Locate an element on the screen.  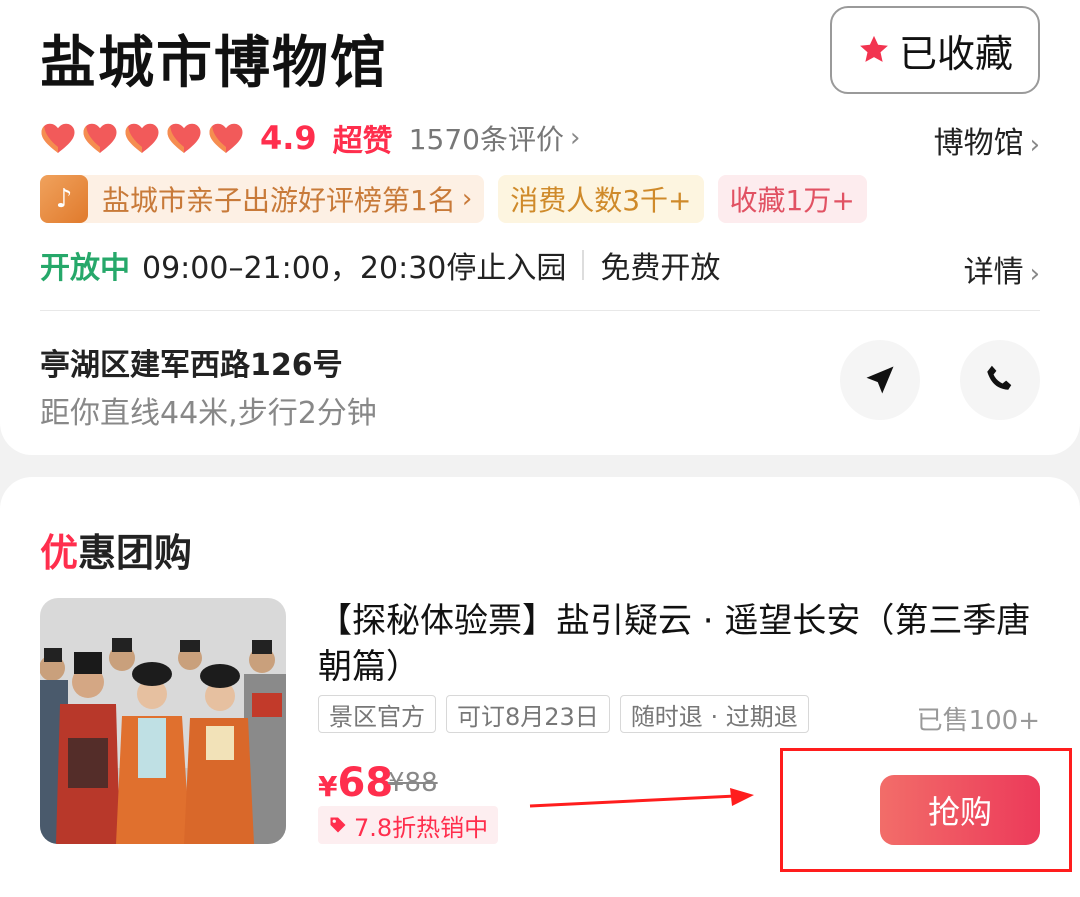
currency-symbol: ¥ is located at coordinates (328, 786).